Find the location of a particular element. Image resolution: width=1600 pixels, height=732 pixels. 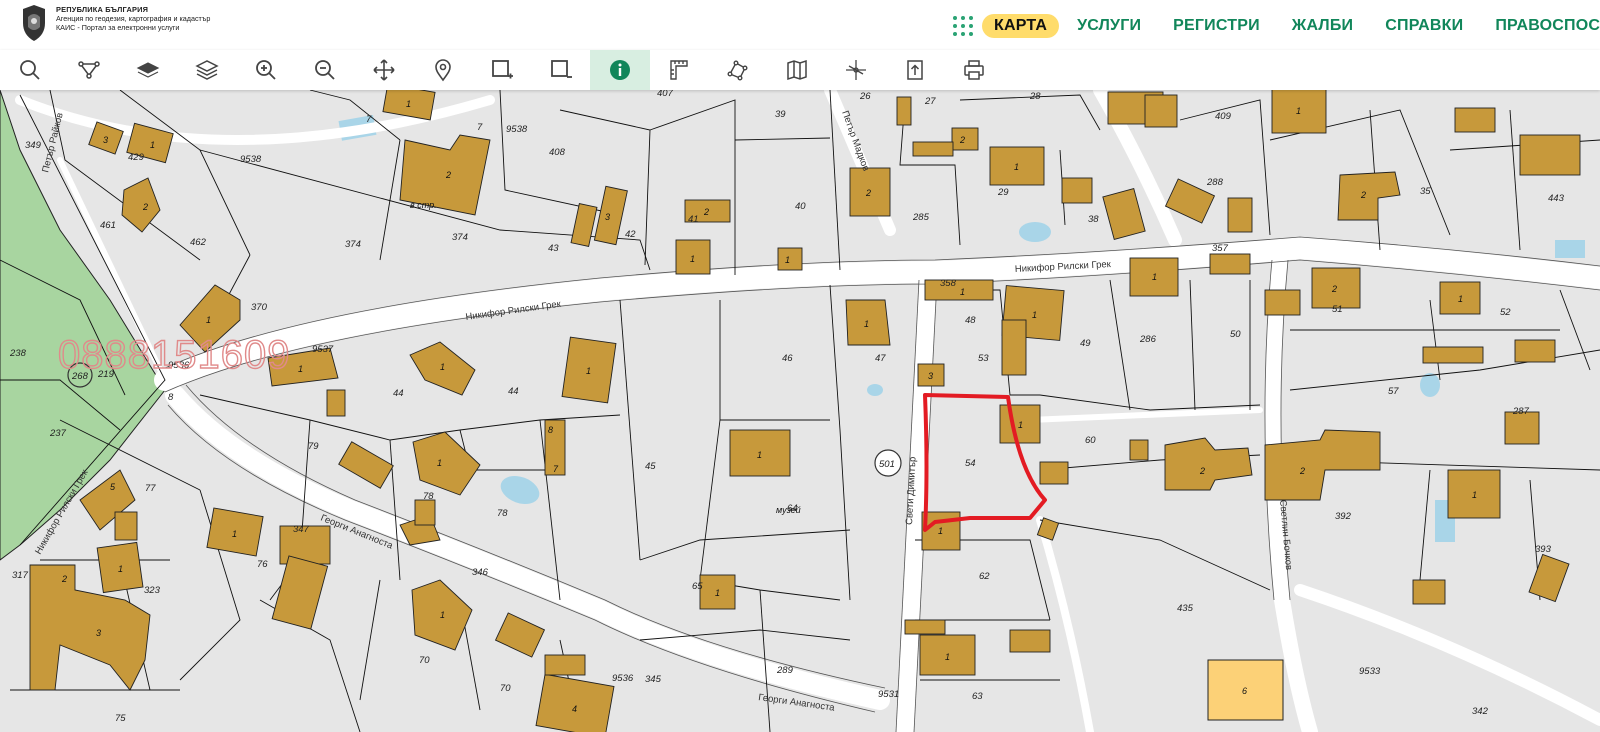

parcel-label: 57 is located at coordinates (1393, 391).